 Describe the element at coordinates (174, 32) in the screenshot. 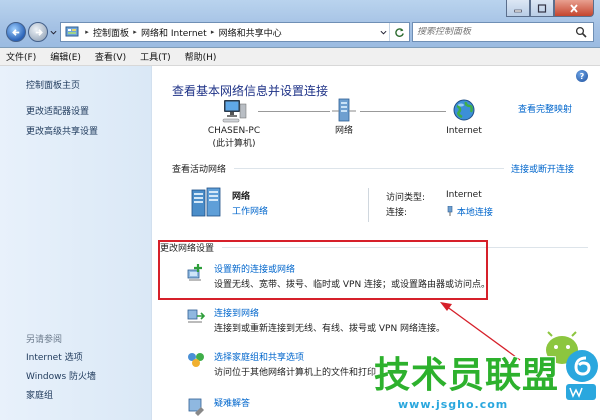

I see `breadcrumb-network-internet: 网络和 Internet` at that location.